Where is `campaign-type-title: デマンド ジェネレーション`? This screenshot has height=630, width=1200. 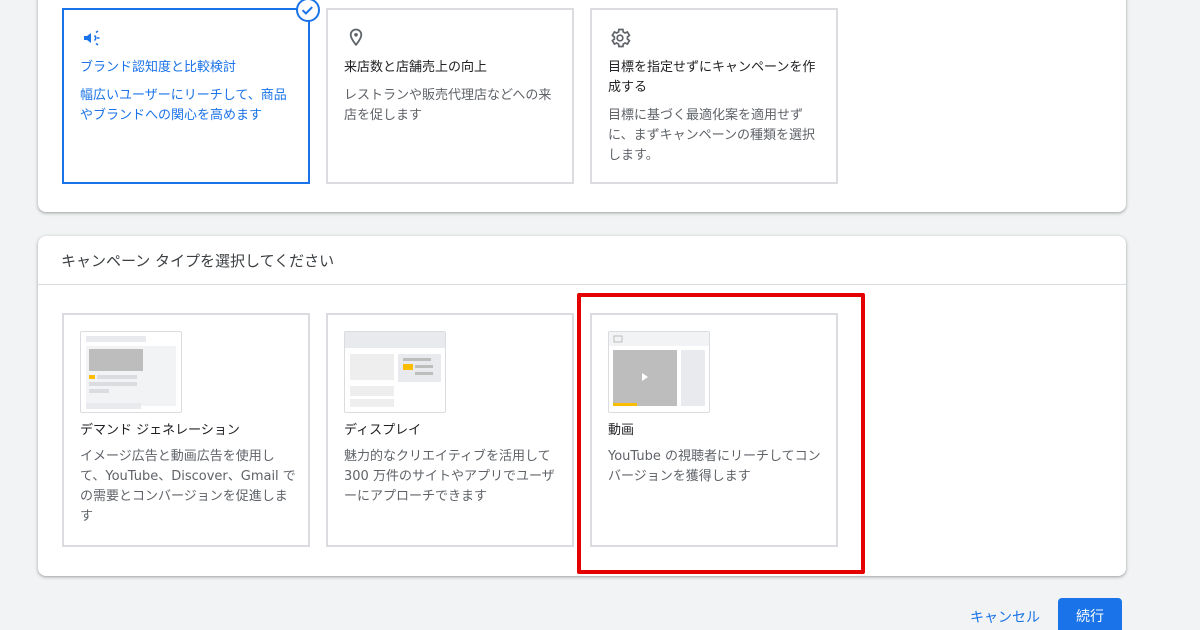 campaign-type-title: デマンド ジェネレーション is located at coordinates (160, 430).